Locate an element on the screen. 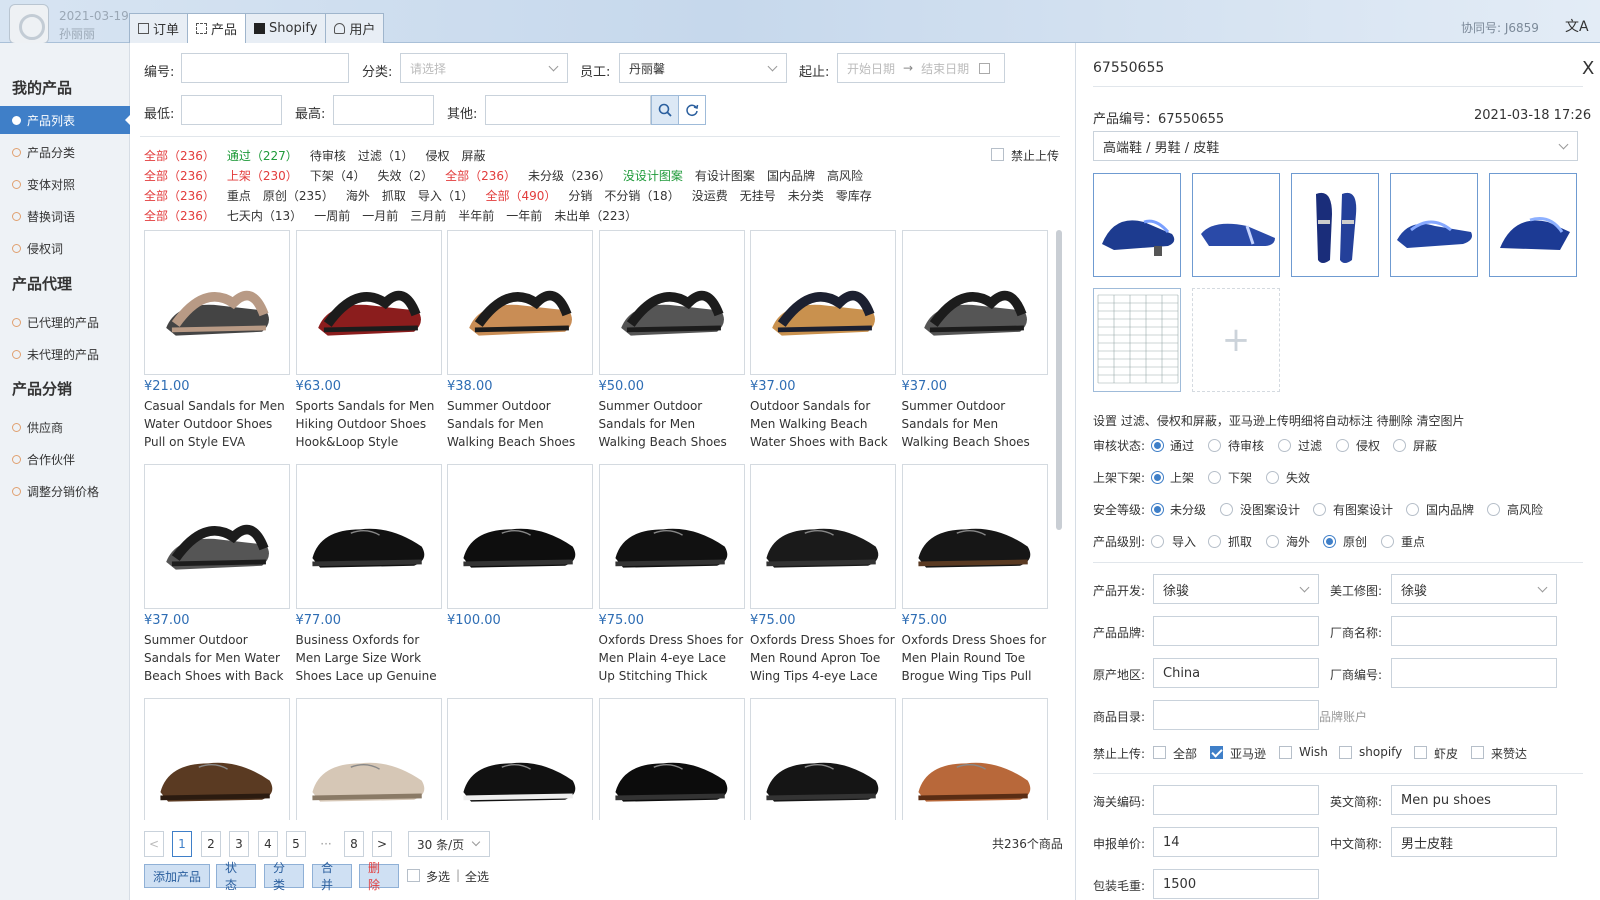 This screenshot has height=900, width=1600. add-image-button: + is located at coordinates (1236, 340).